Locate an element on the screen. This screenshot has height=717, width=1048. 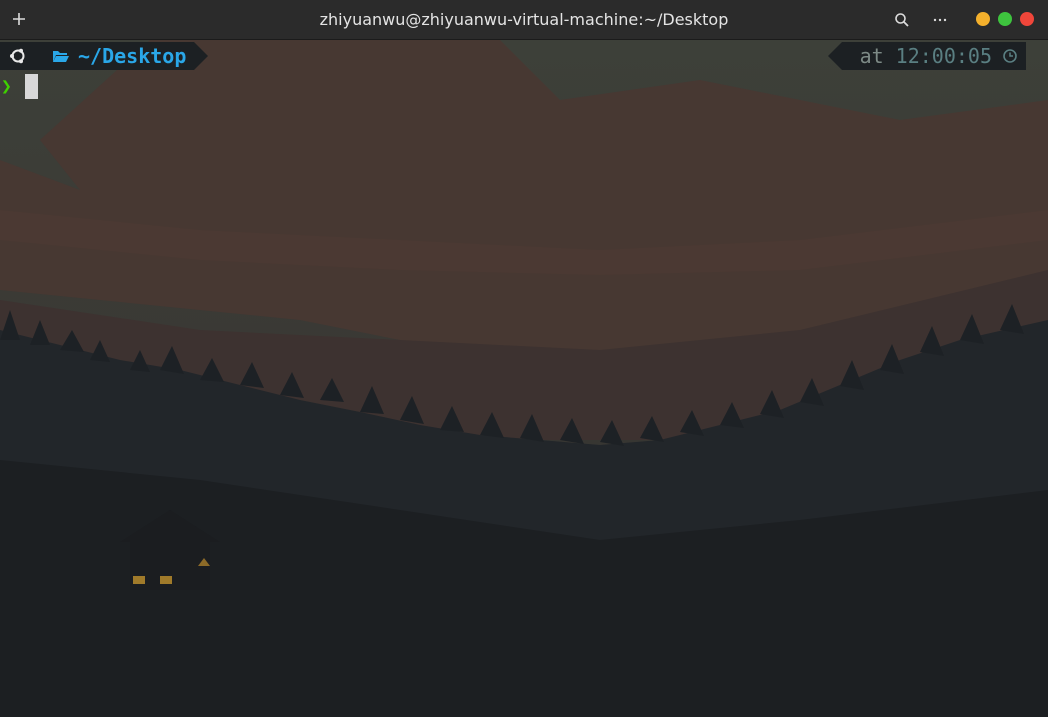
maximize-button is located at coordinates (1005, 19).